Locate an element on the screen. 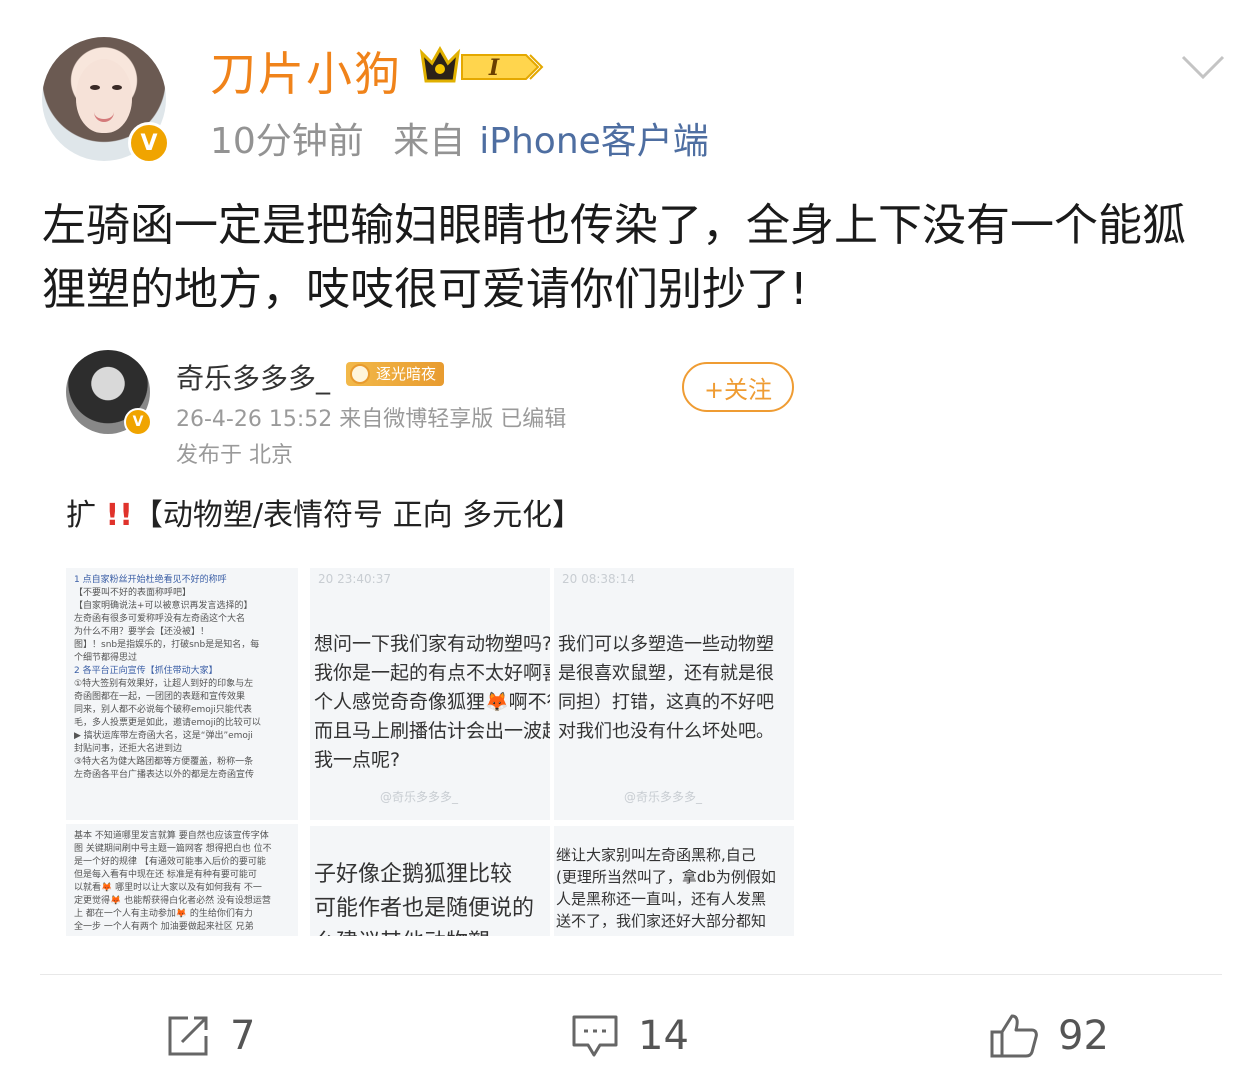 Image resolution: width=1260 pixels, height=1092 pixels. image-4: 子好像企鹅狐狸比较可能作者也是随便说的么建议其他动物塑 is located at coordinates (430, 881).